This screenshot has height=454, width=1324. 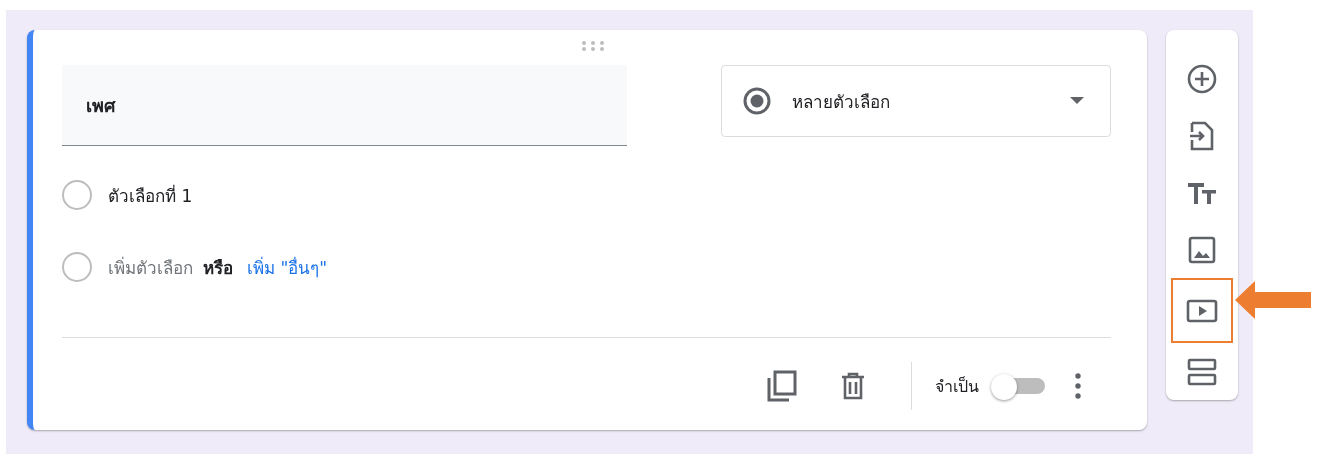 I want to click on required-label: จำเป็น, so click(x=957, y=386).